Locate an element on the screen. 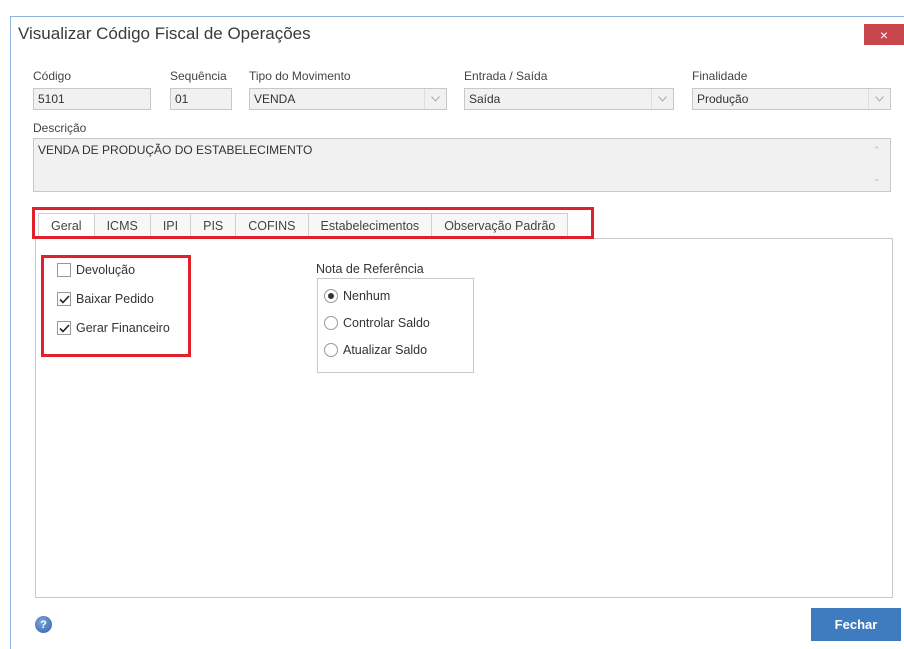 The width and height of the screenshot is (904, 649). descricao-value: VENDA DE PRODUÇÃO DO ESTABELECIMENTO is located at coordinates (175, 150).